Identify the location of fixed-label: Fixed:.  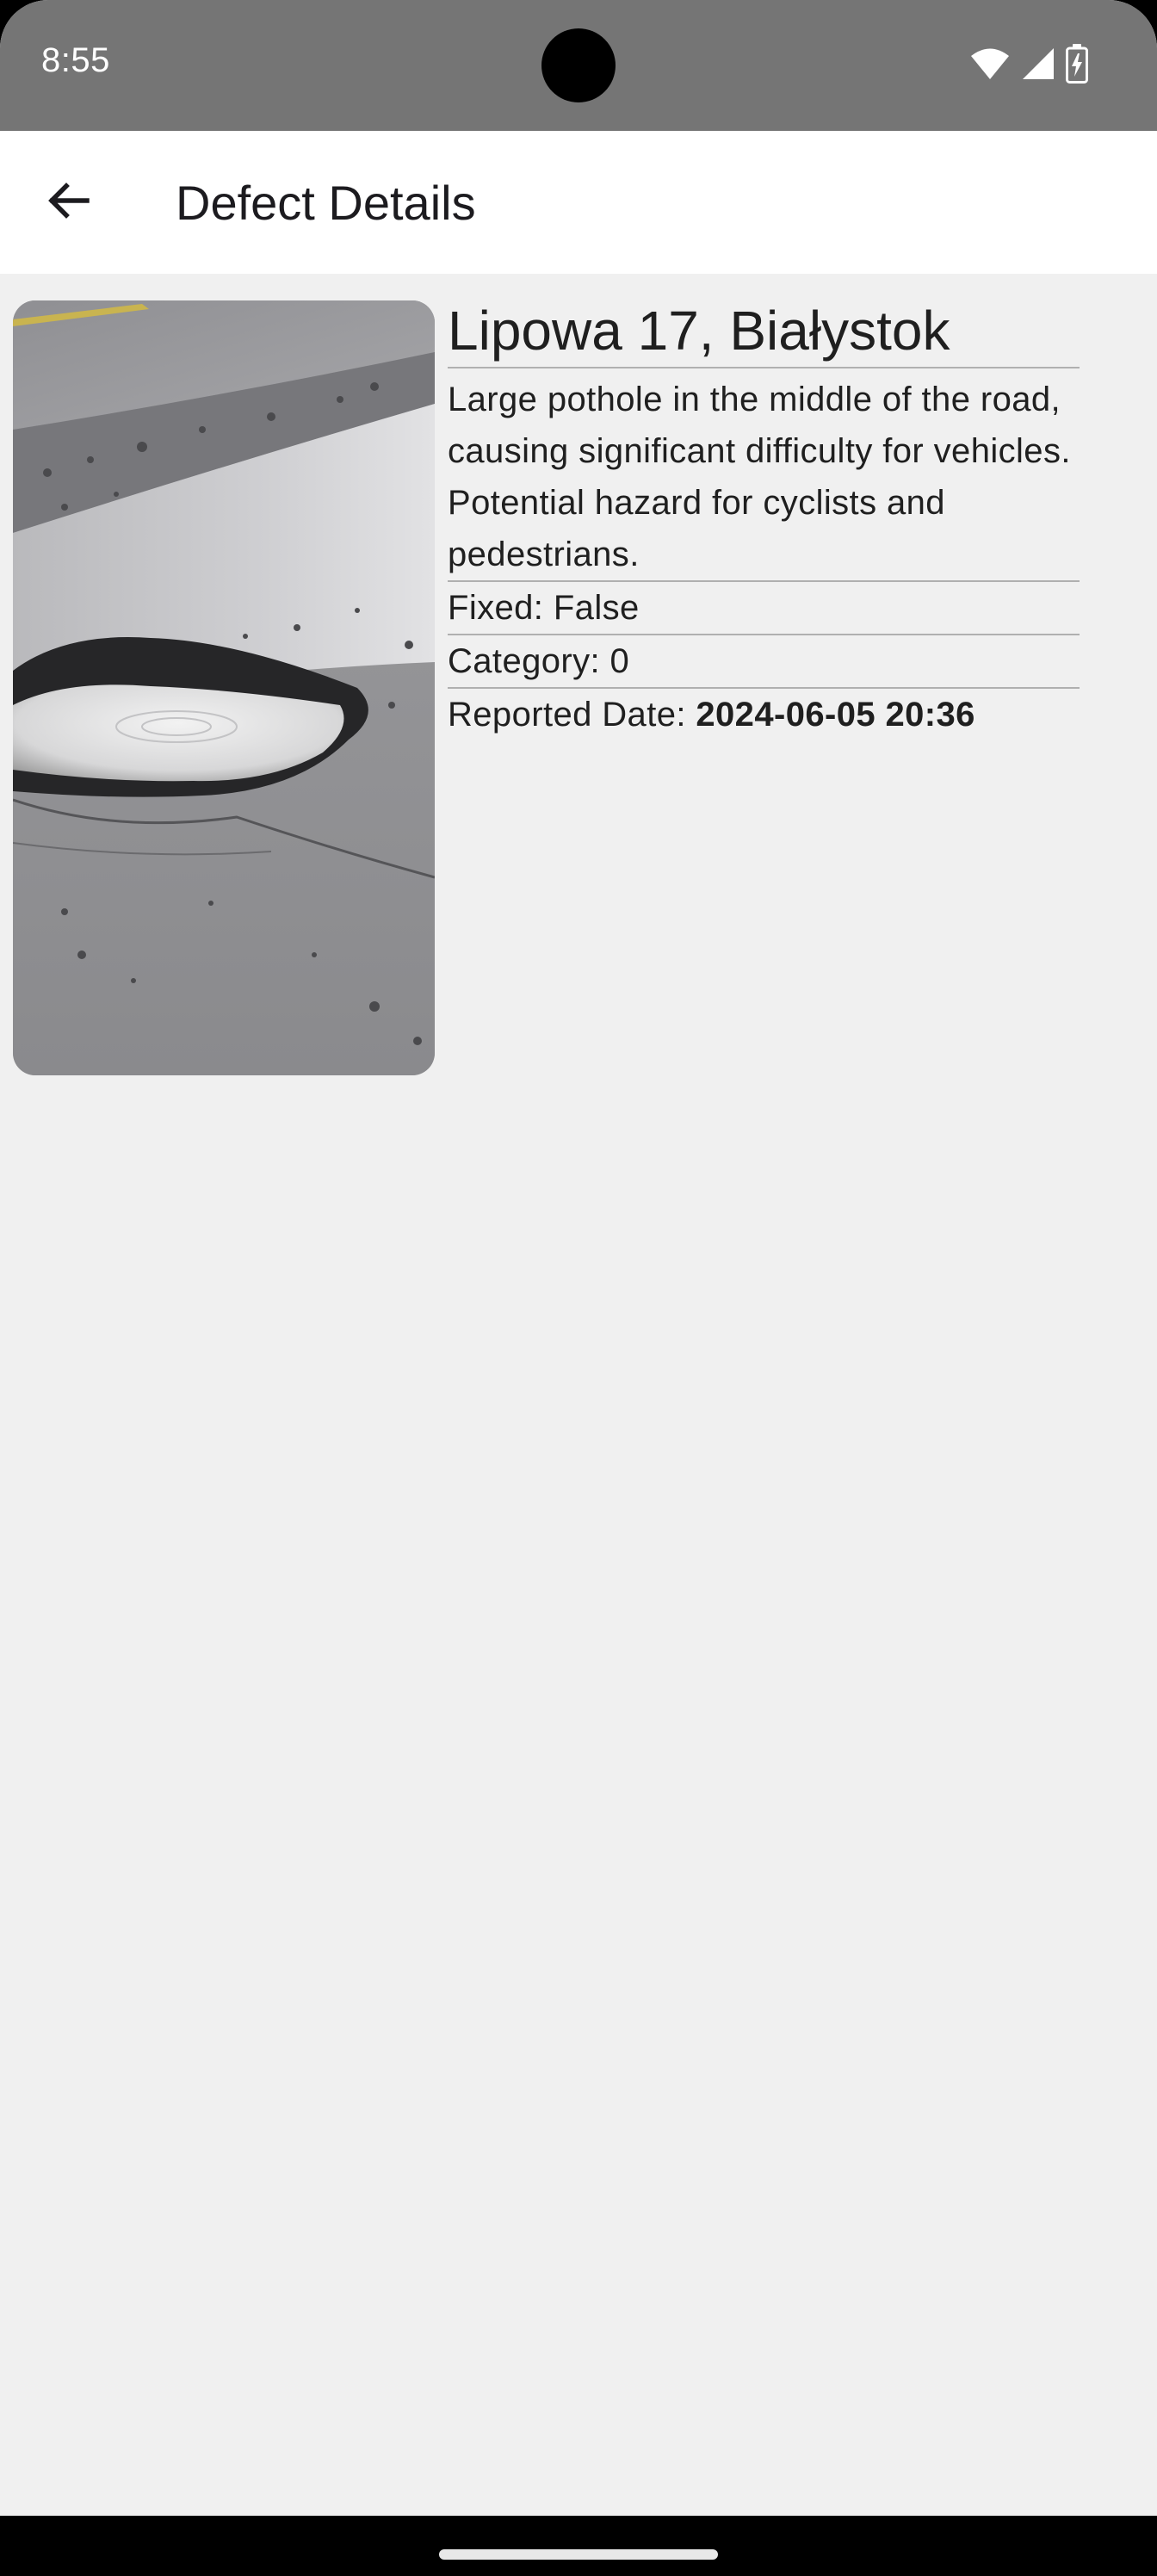
(501, 608).